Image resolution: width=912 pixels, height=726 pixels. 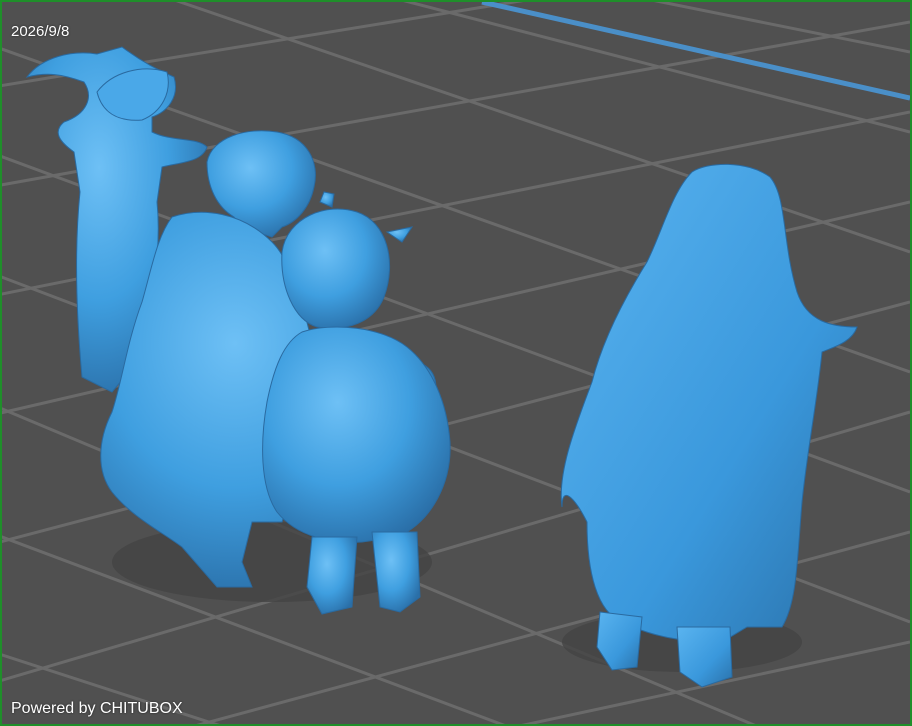 I want to click on powered-by-label: Powered by CHITUBOX, so click(x=97, y=708).